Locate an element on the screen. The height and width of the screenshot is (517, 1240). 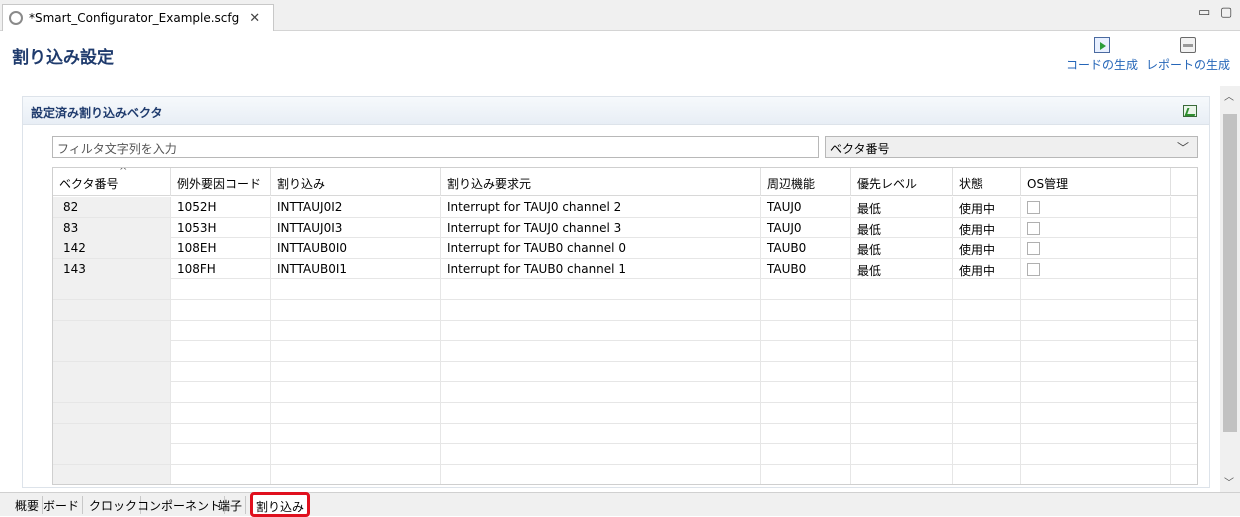
tab-clock: クロック is located at coordinates (114, 505).